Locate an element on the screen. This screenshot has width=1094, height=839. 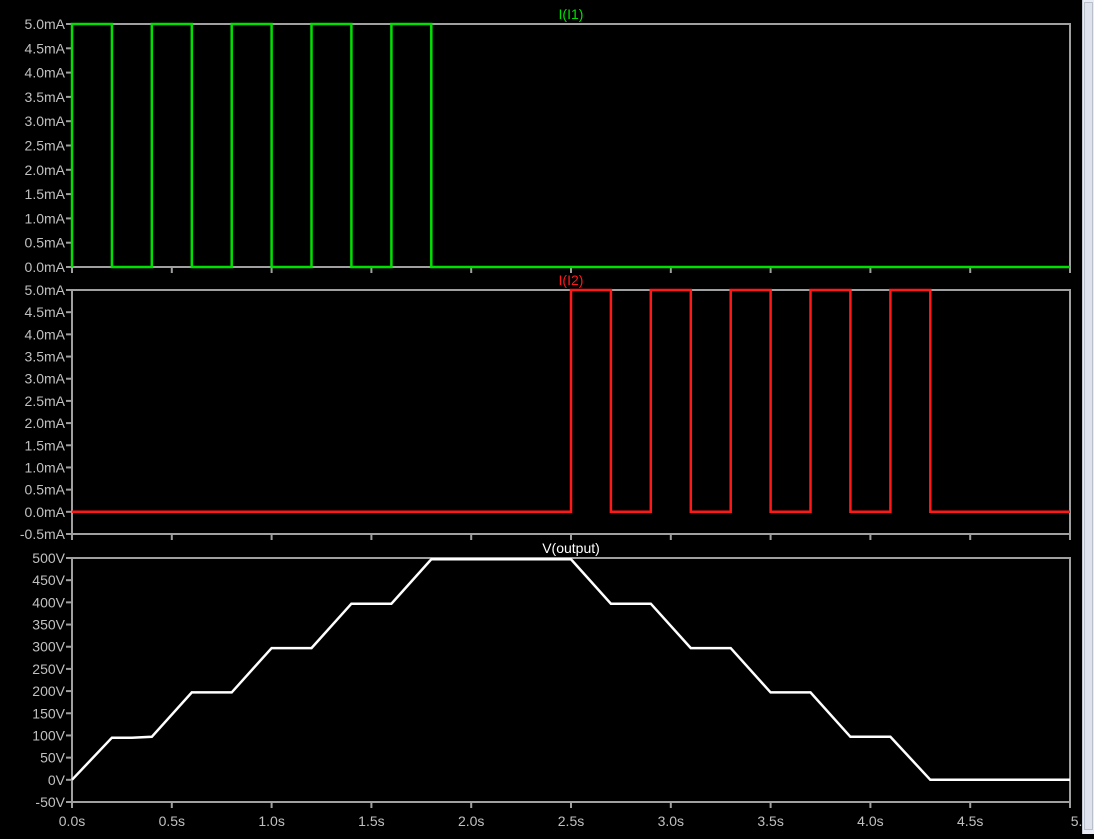
pane-3-y-tick-label: 450V is located at coordinates (48, 580).